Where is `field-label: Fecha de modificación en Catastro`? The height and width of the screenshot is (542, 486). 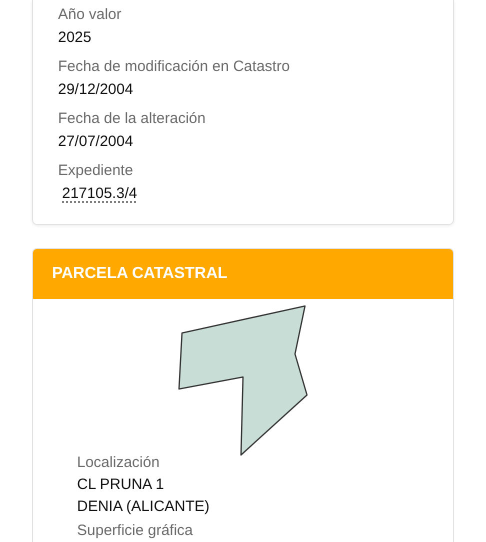 field-label: Fecha de modificación en Catastro is located at coordinates (174, 67).